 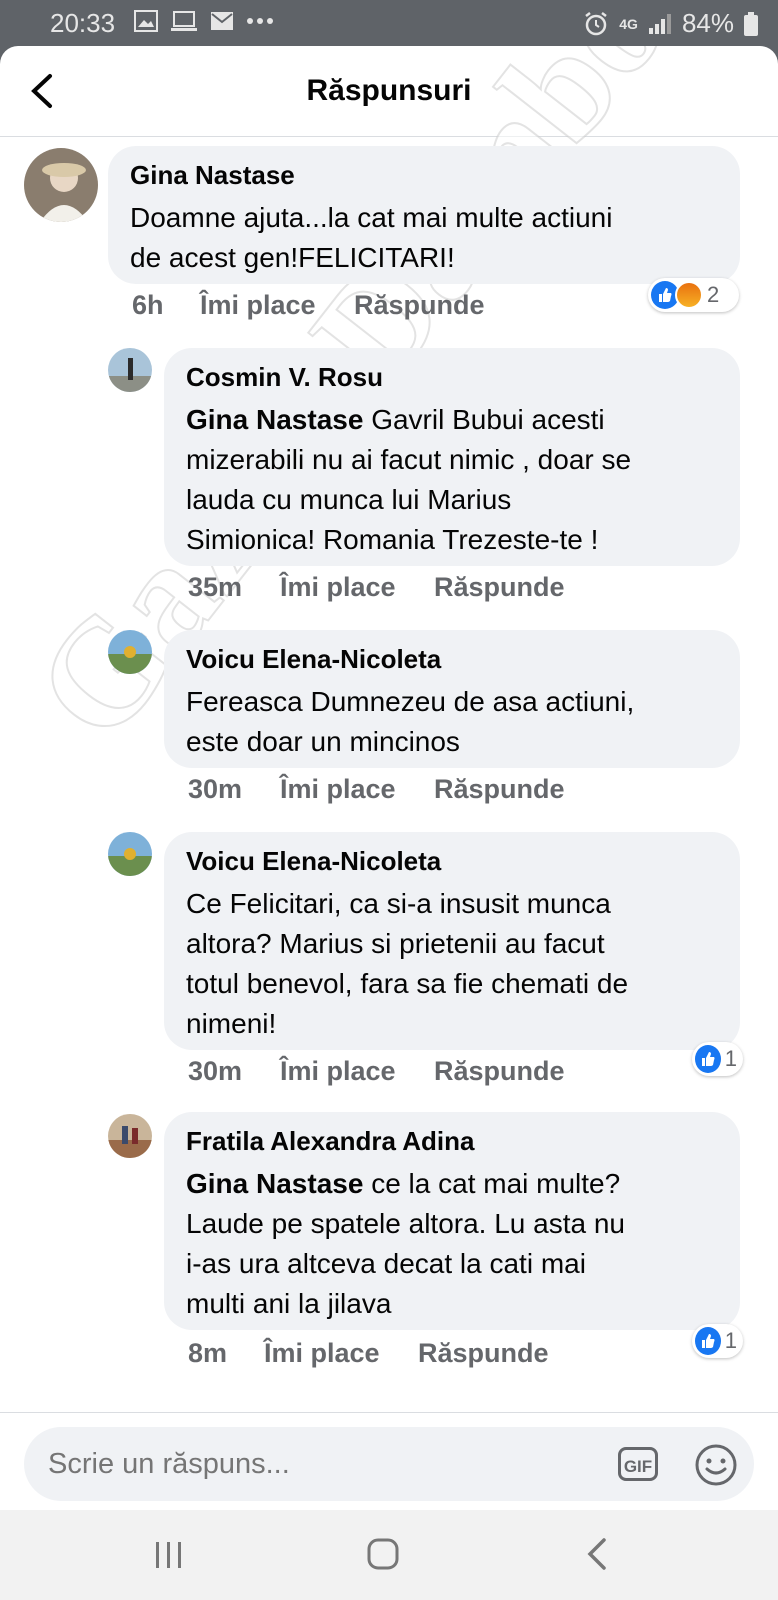 What do you see at coordinates (596, 23) in the screenshot?
I see `alarm-icon` at bounding box center [596, 23].